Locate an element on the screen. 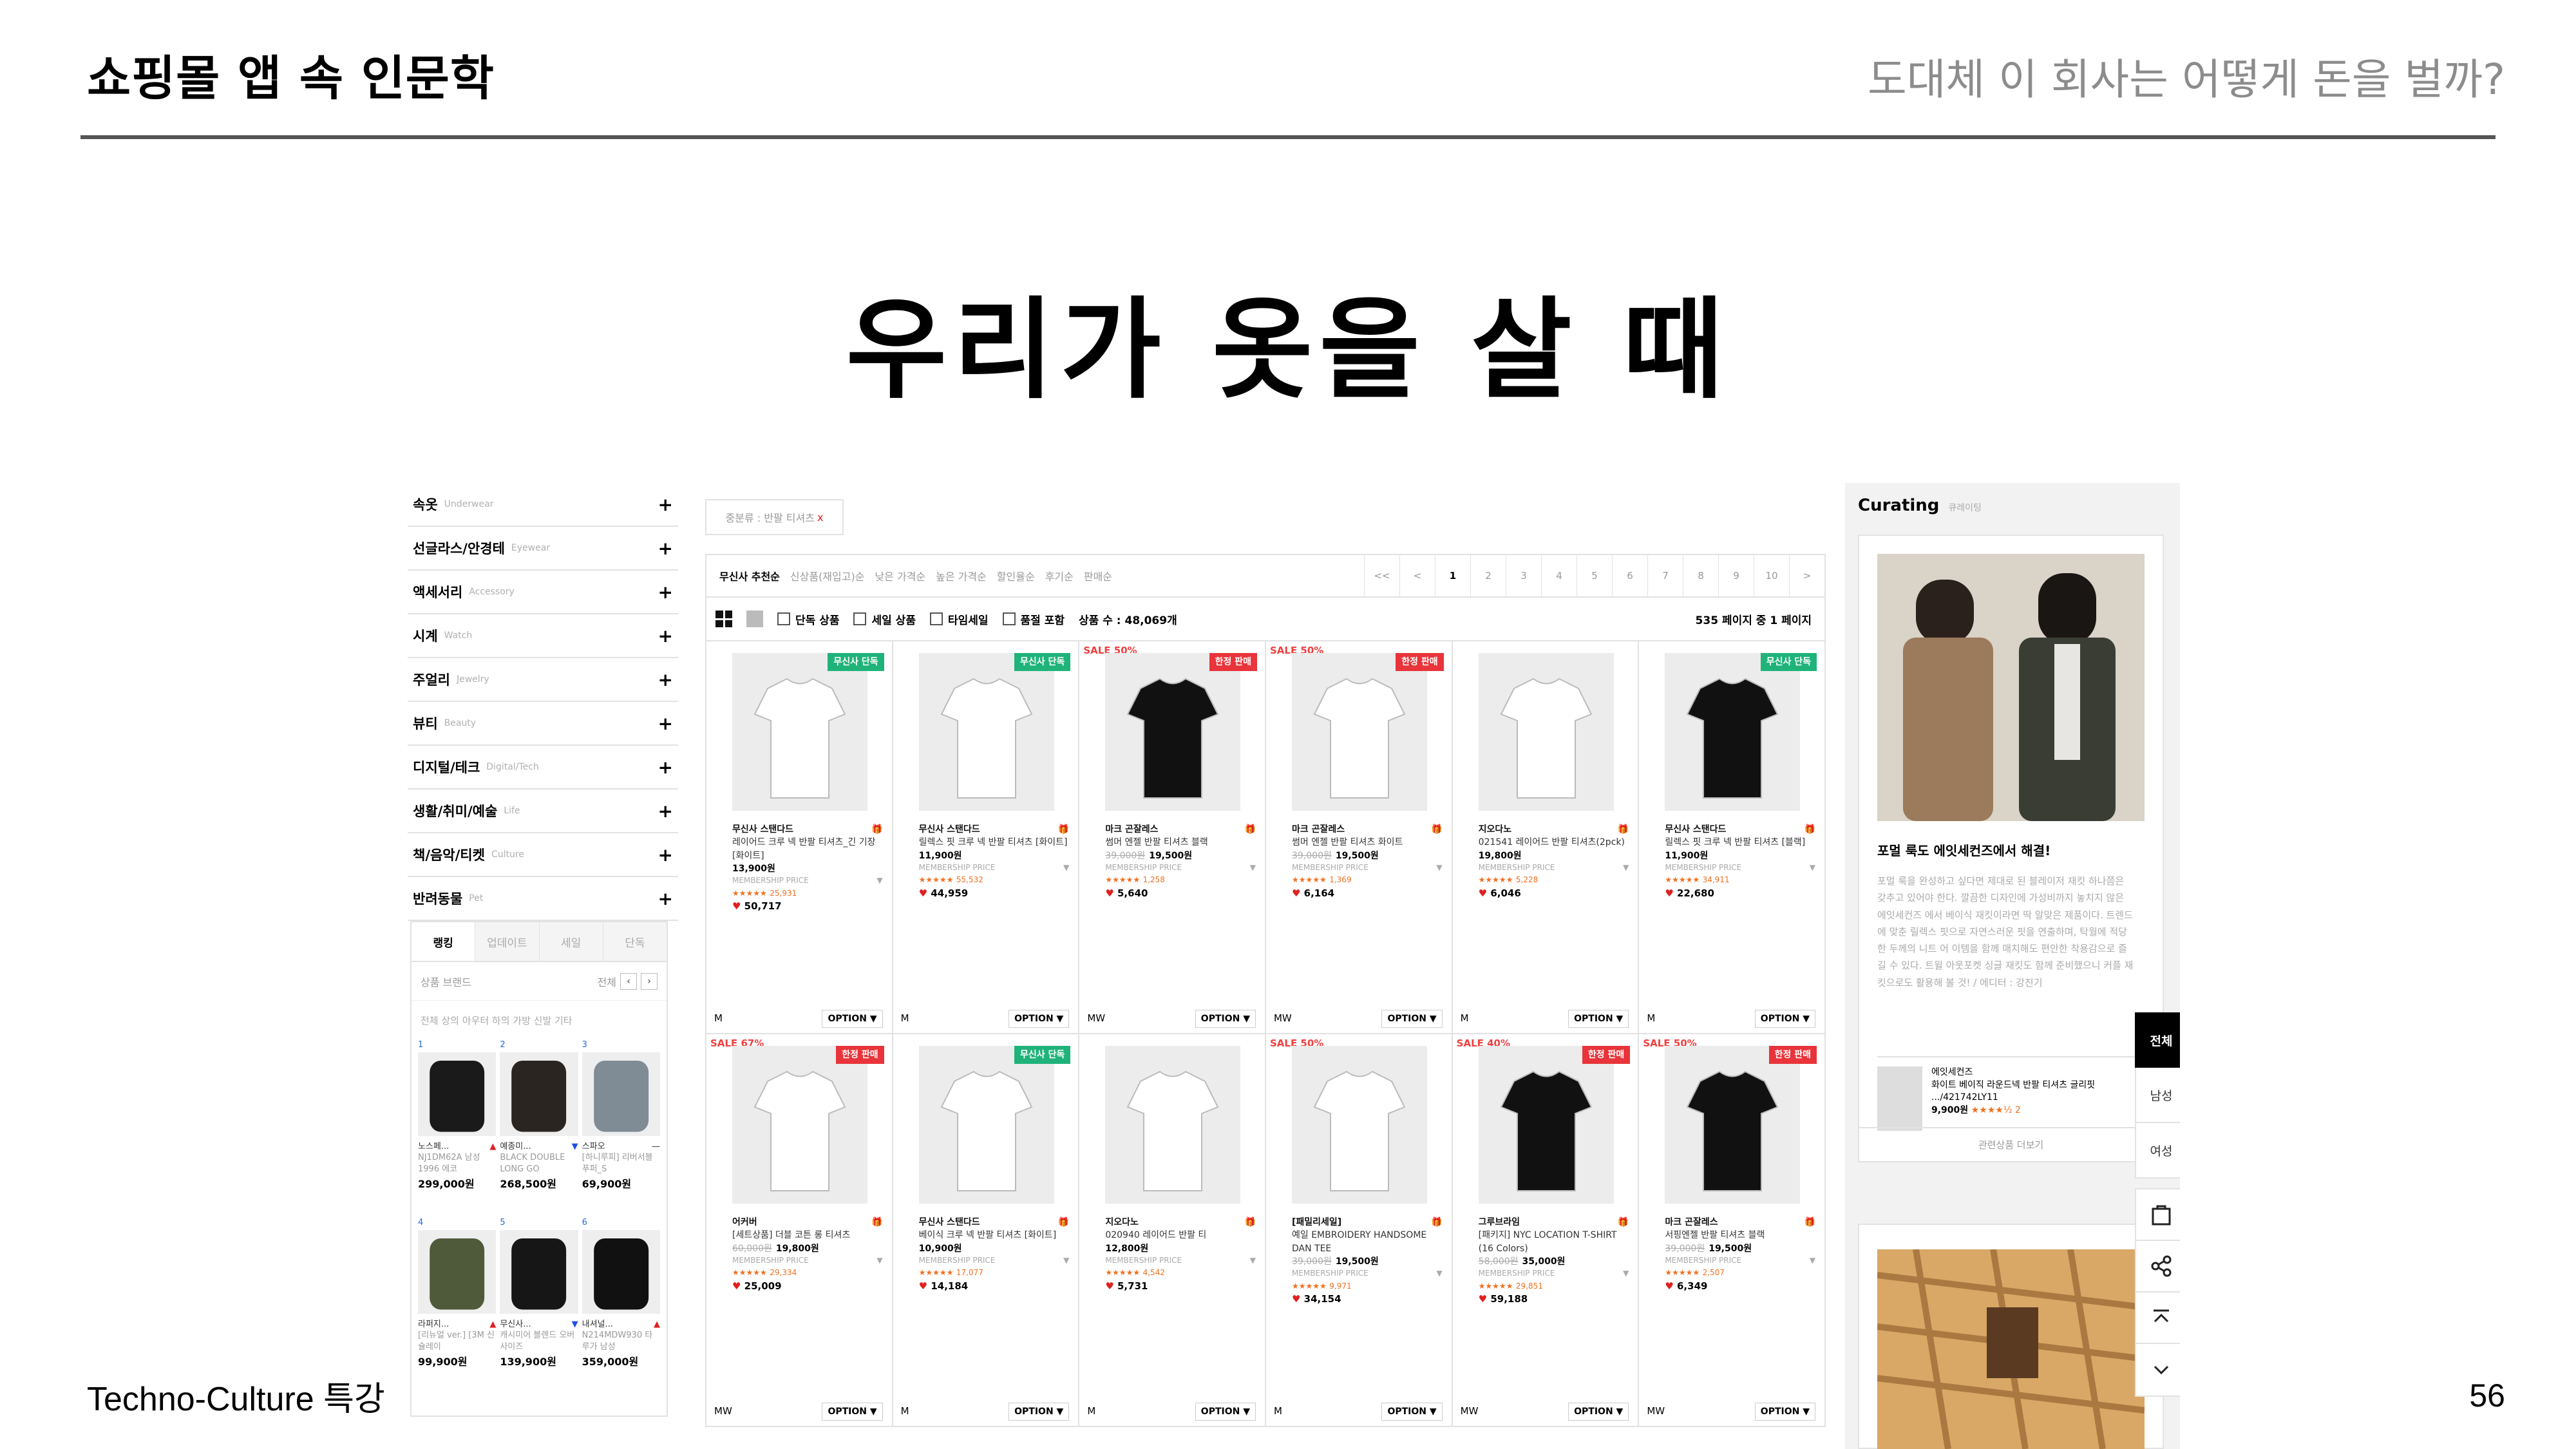 Image resolution: width=2576 pixels, height=1449 pixels. likes-row: ♥ 14,184 is located at coordinates (995, 1287).